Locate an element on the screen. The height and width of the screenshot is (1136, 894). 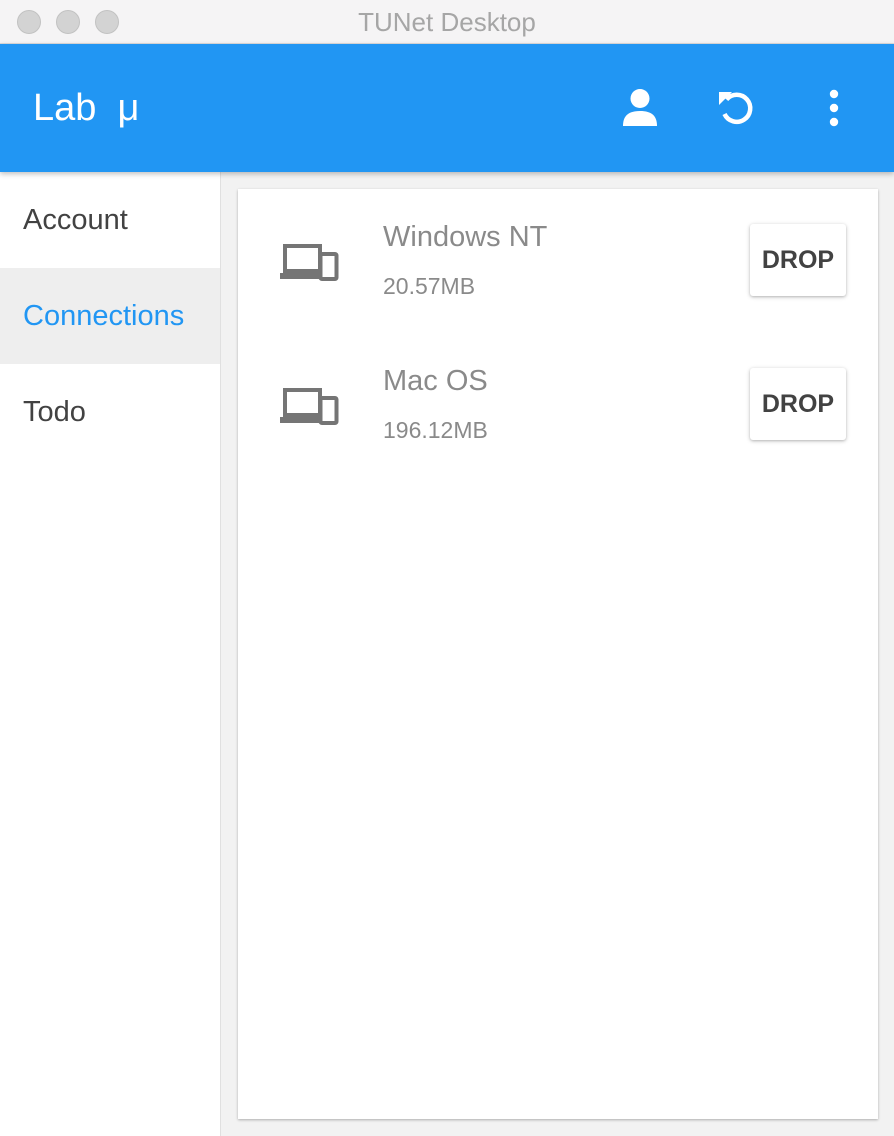
connection-usage: 196.12MB is located at coordinates (435, 430).